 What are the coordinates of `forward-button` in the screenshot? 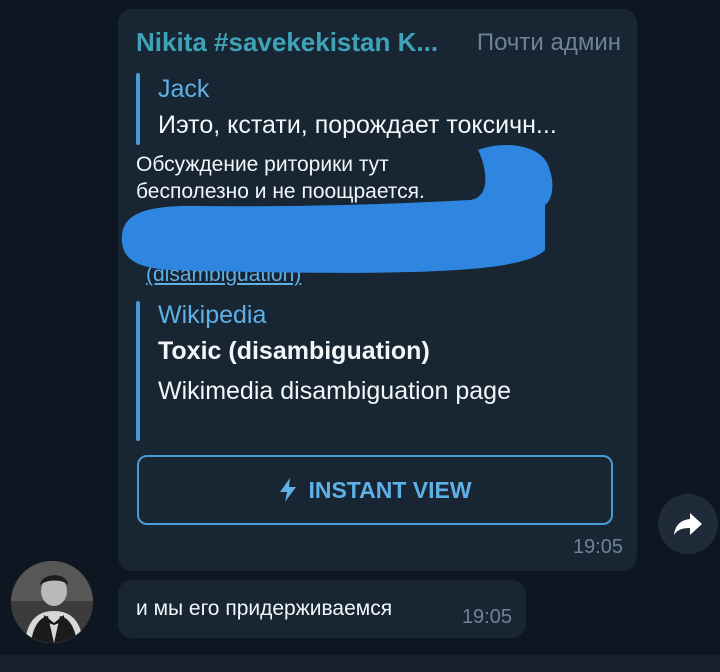 It's located at (688, 524).